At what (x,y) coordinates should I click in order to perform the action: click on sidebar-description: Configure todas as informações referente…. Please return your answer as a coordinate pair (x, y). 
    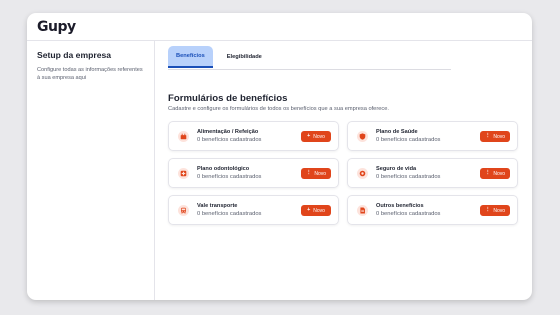
    Looking at the image, I should click on (90, 74).